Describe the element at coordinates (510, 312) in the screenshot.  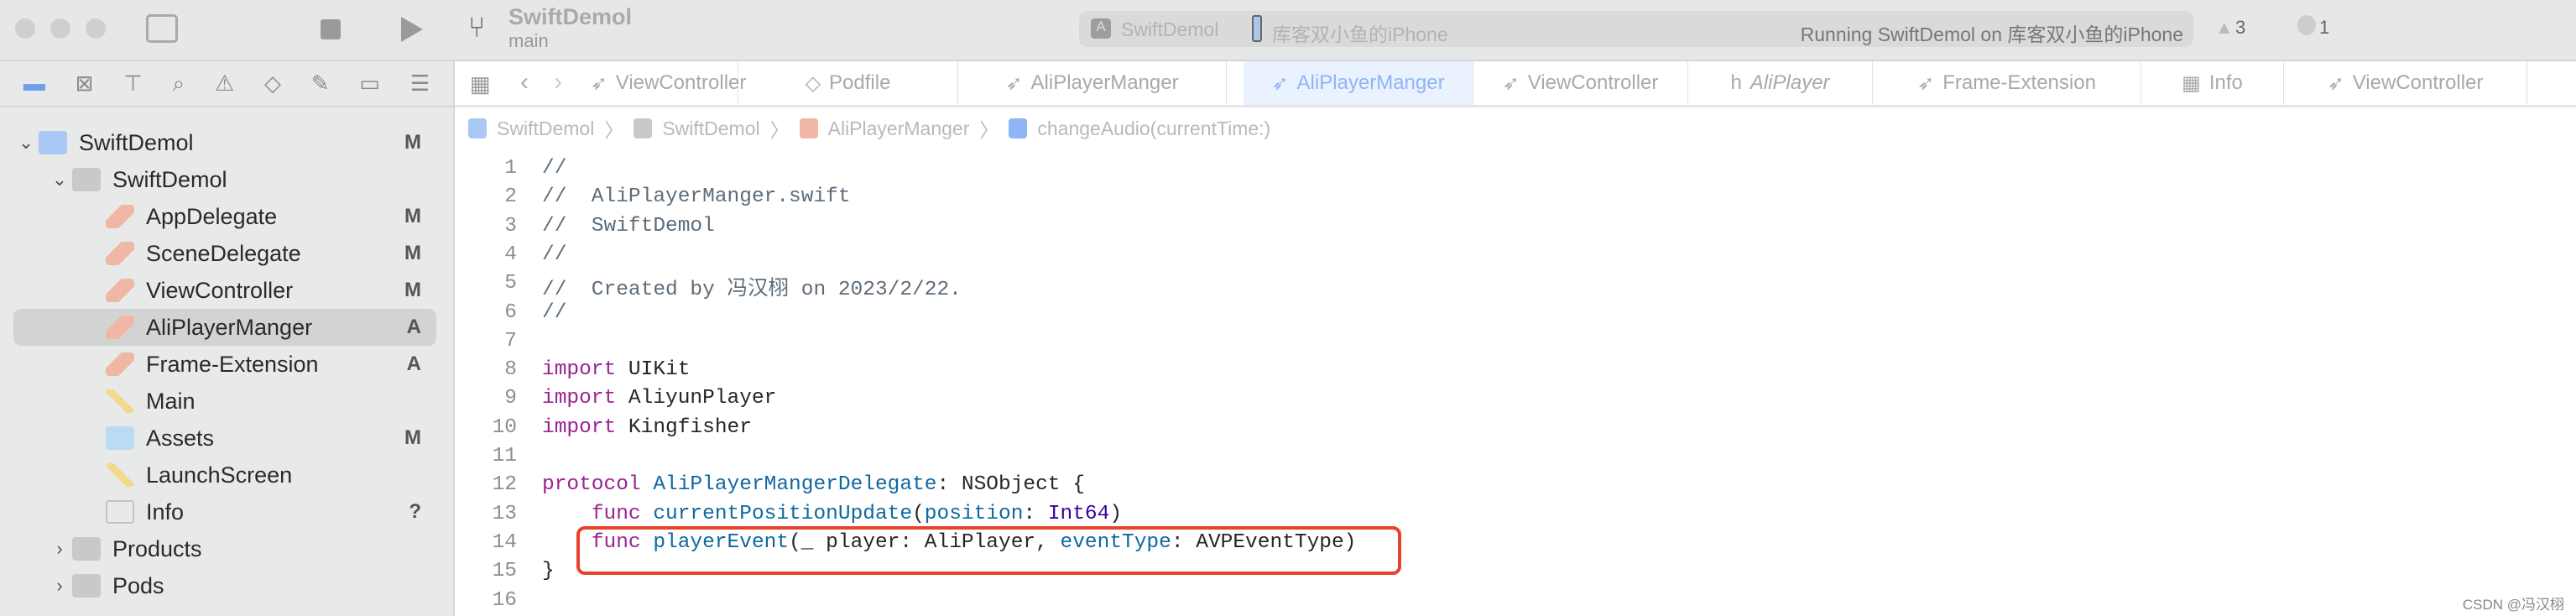
I see `line-number: 6` at that location.